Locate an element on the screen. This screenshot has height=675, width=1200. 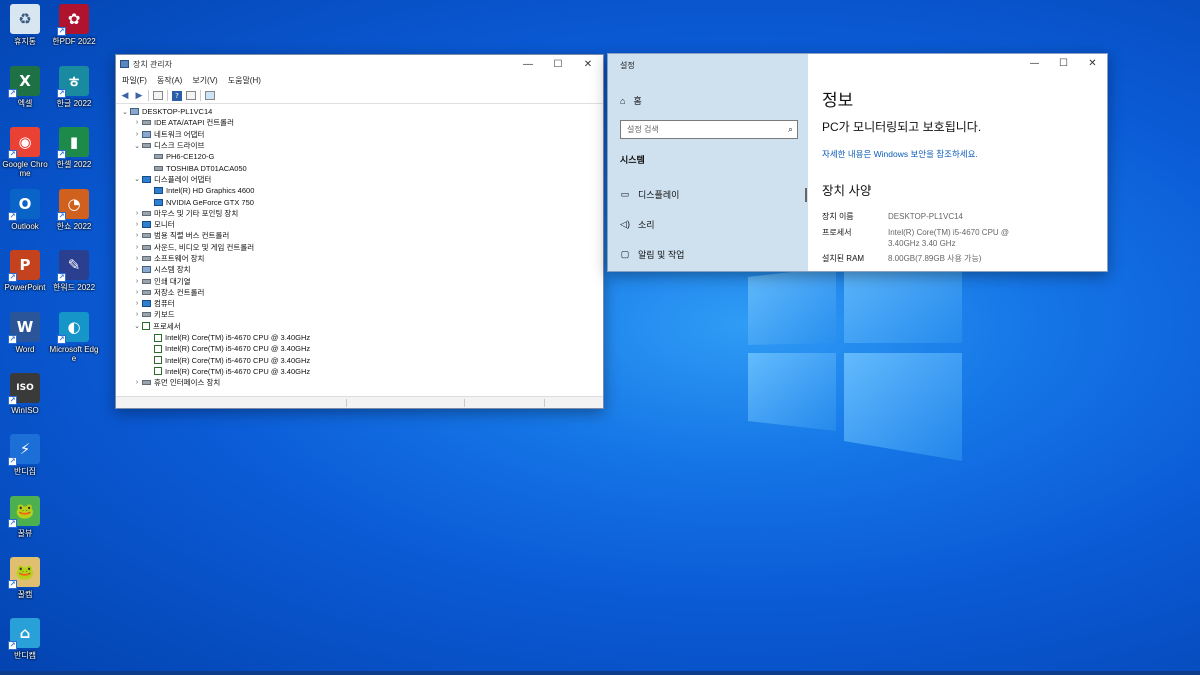
section-title-system: 시스템 is located at coordinates (632, 160).